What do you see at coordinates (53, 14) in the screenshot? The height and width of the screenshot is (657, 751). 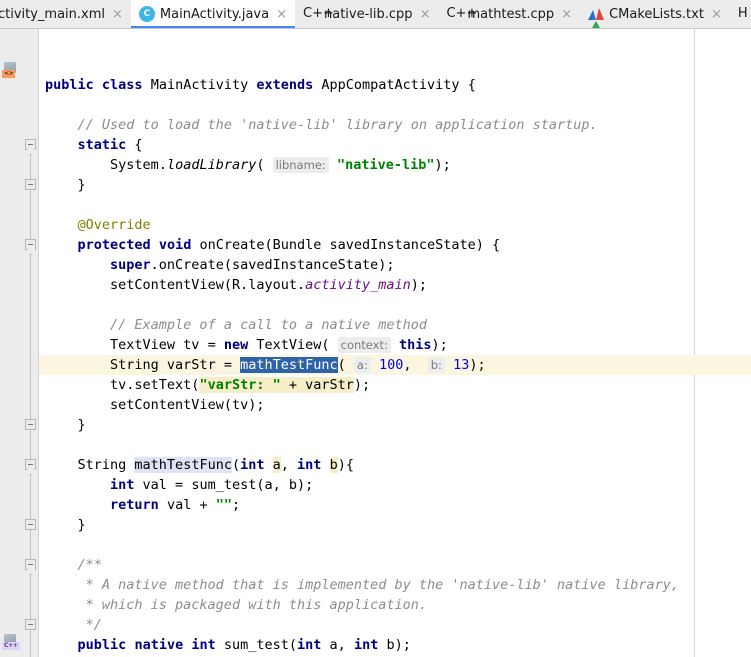 I see `editor-tab-label: activity_main.xml` at bounding box center [53, 14].